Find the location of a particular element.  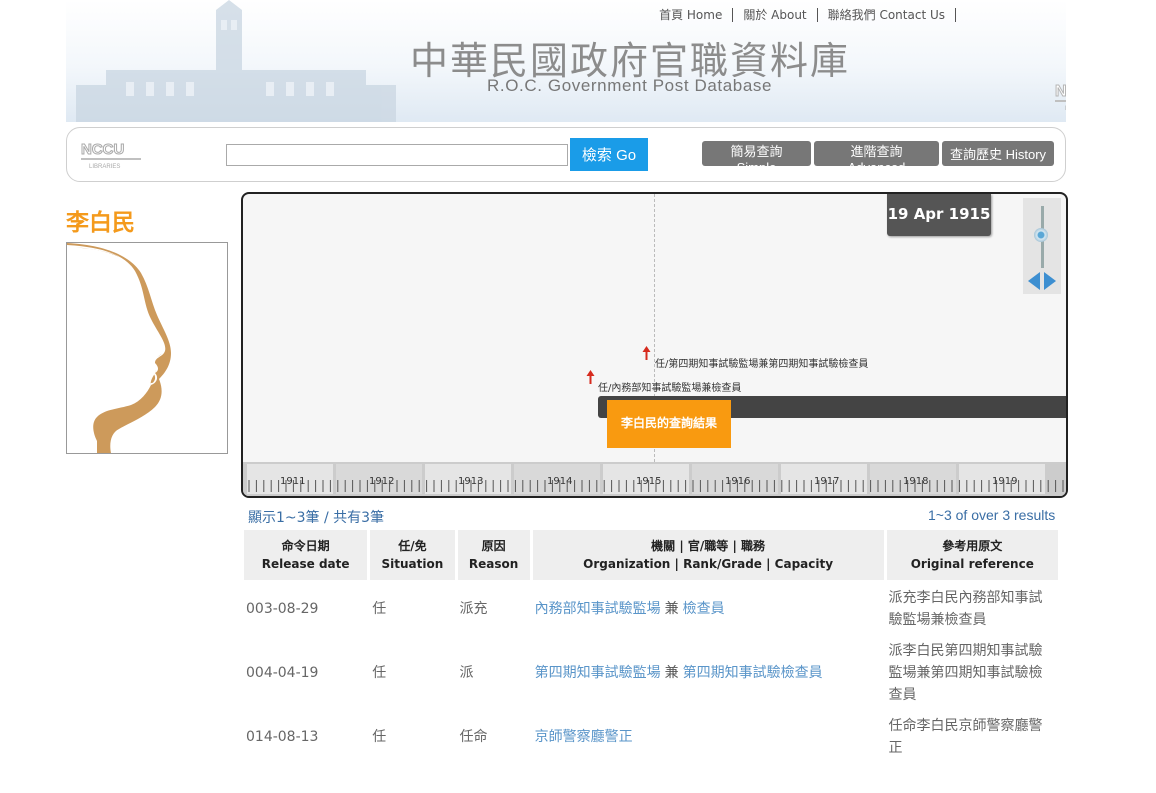

cell-reason: 派充 is located at coordinates (473, 608).